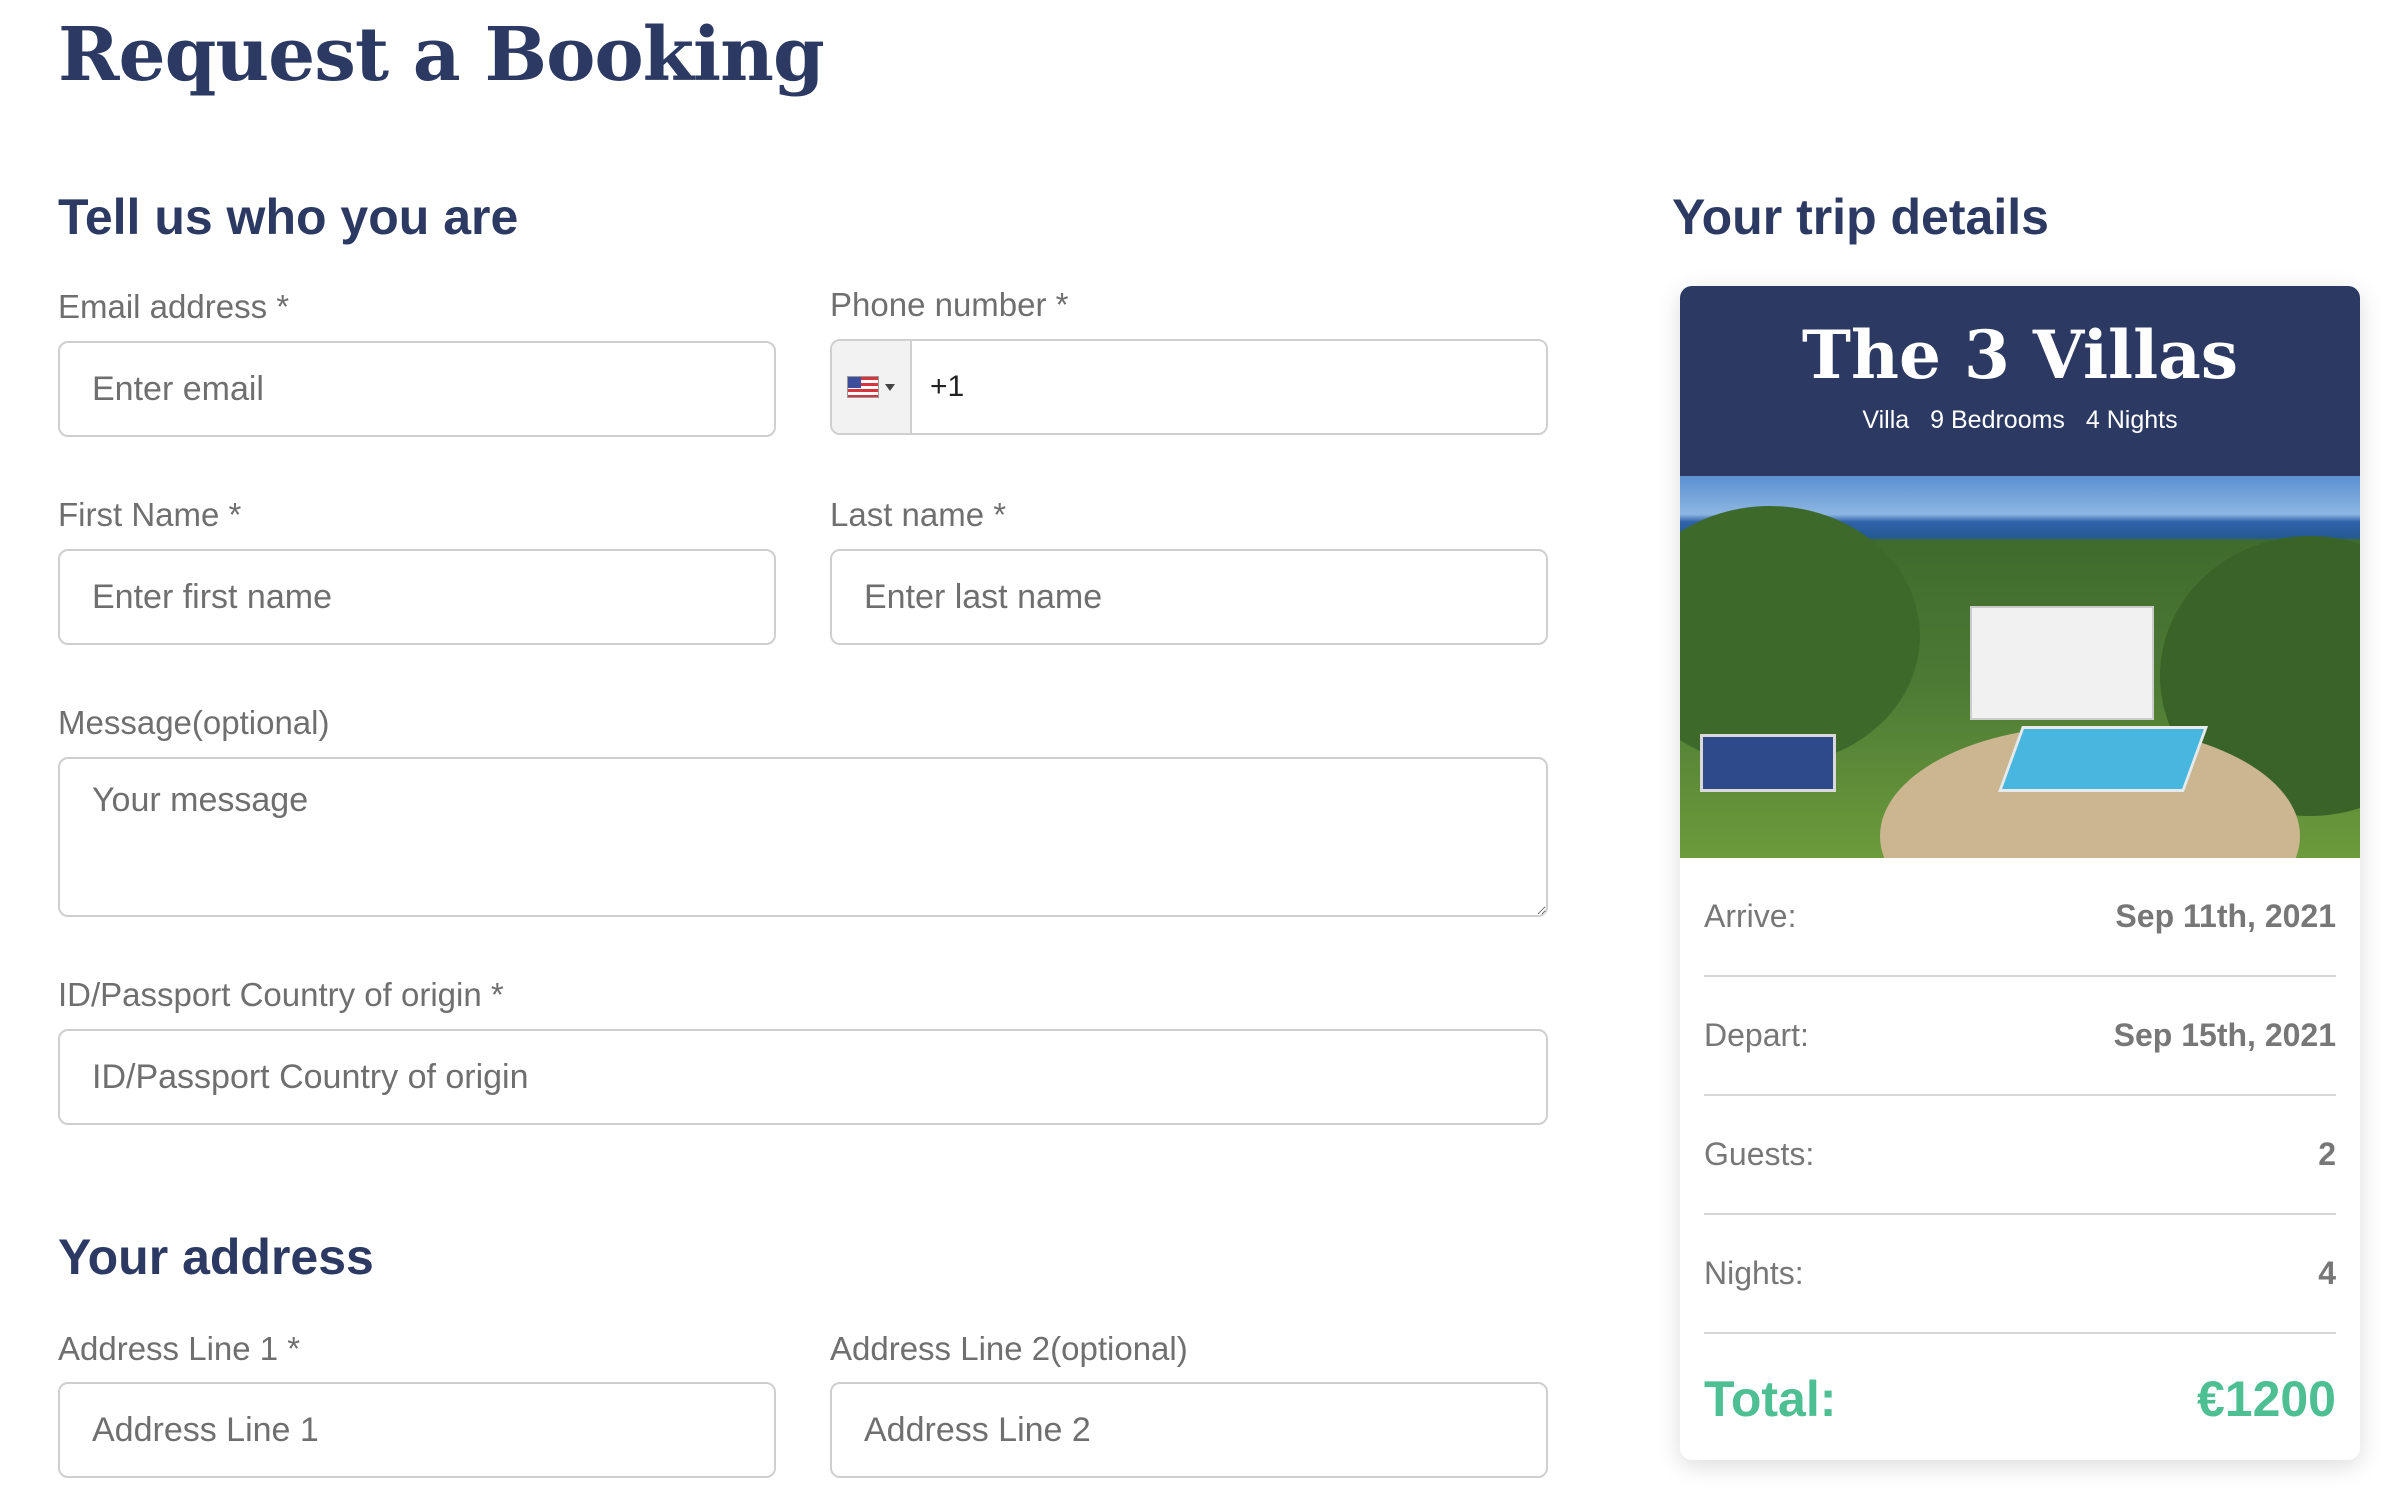 Image resolution: width=2406 pixels, height=1498 pixels. What do you see at coordinates (179, 1348) in the screenshot?
I see `address-line1-label: Address Line 1 *` at bounding box center [179, 1348].